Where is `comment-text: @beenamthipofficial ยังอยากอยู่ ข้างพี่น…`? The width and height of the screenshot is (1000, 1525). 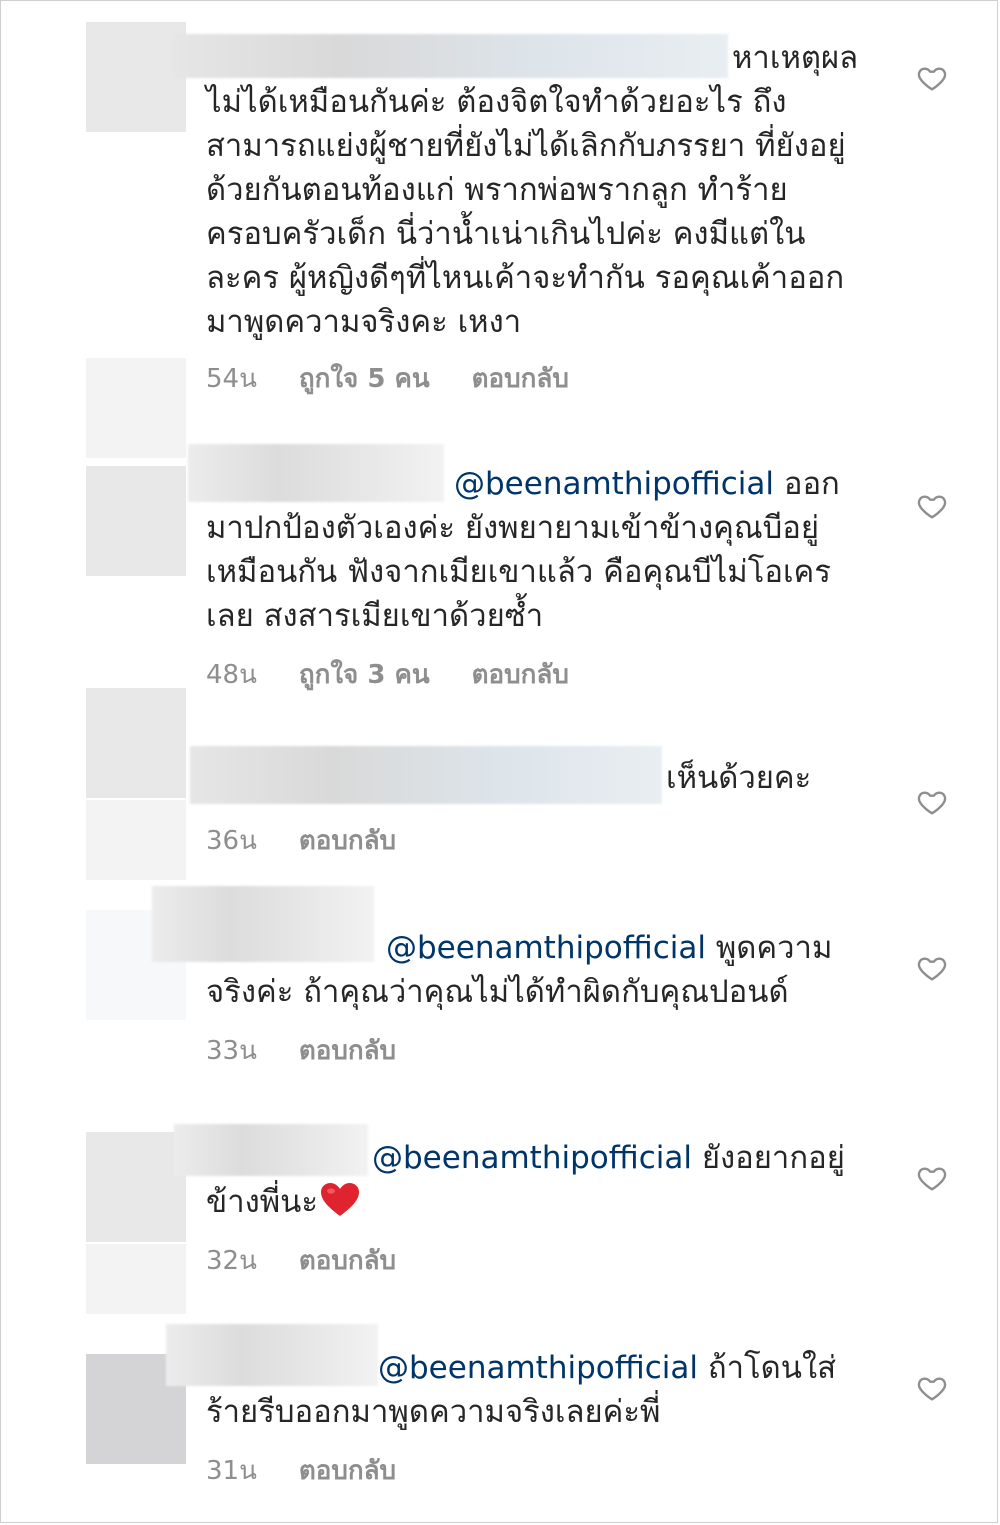 comment-text: @beenamthipofficial ยังอยากอยู่ ข้างพี่น… is located at coordinates (536, 1180).